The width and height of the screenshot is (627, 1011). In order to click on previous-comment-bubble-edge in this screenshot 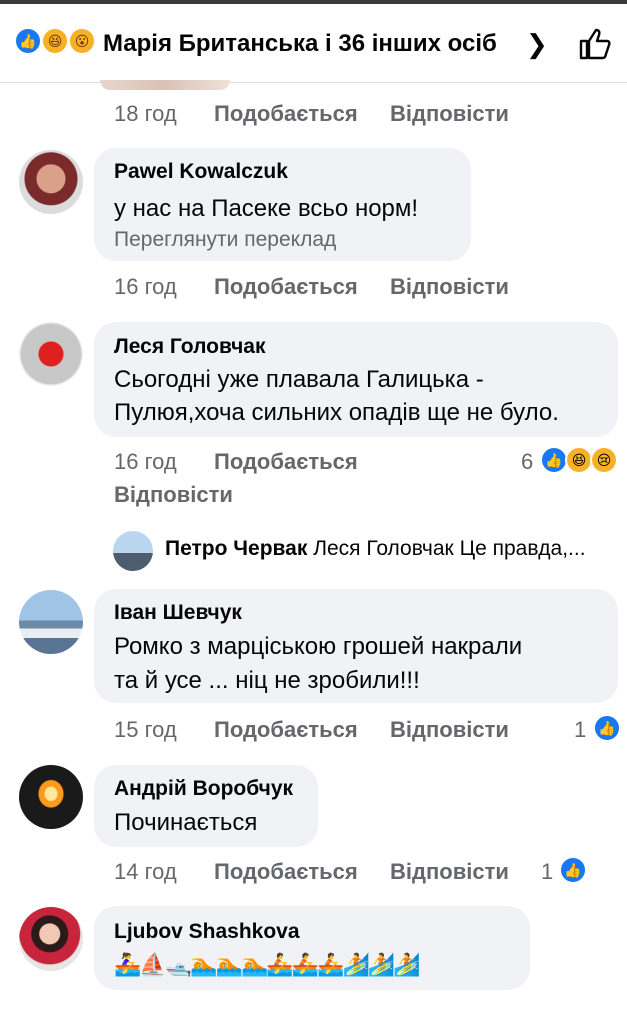, I will do `click(165, 85)`.